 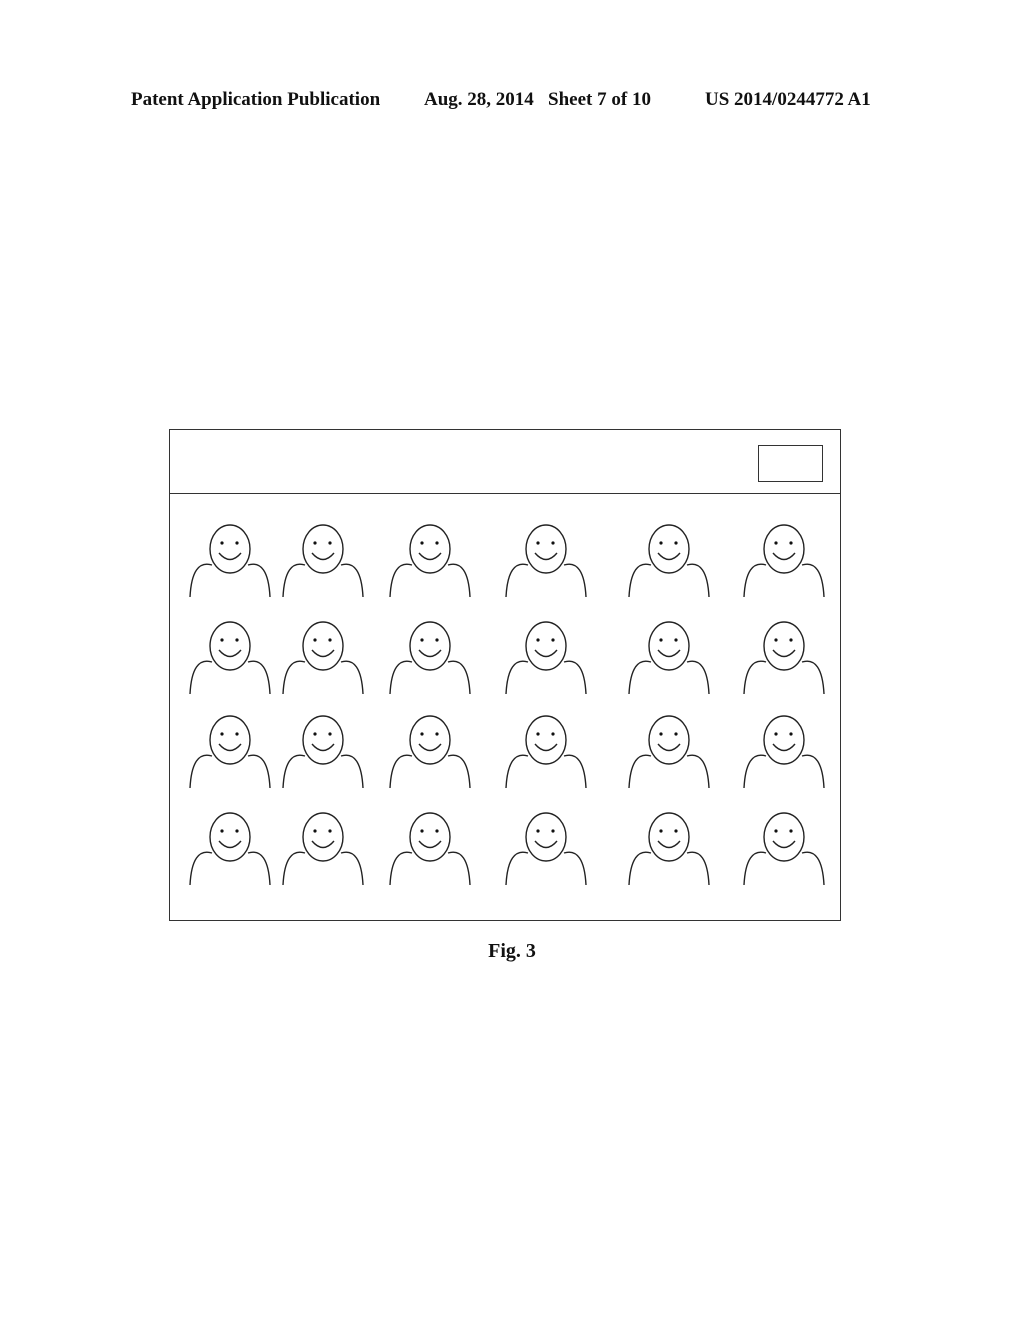 I want to click on window-titlebar, so click(x=505, y=462).